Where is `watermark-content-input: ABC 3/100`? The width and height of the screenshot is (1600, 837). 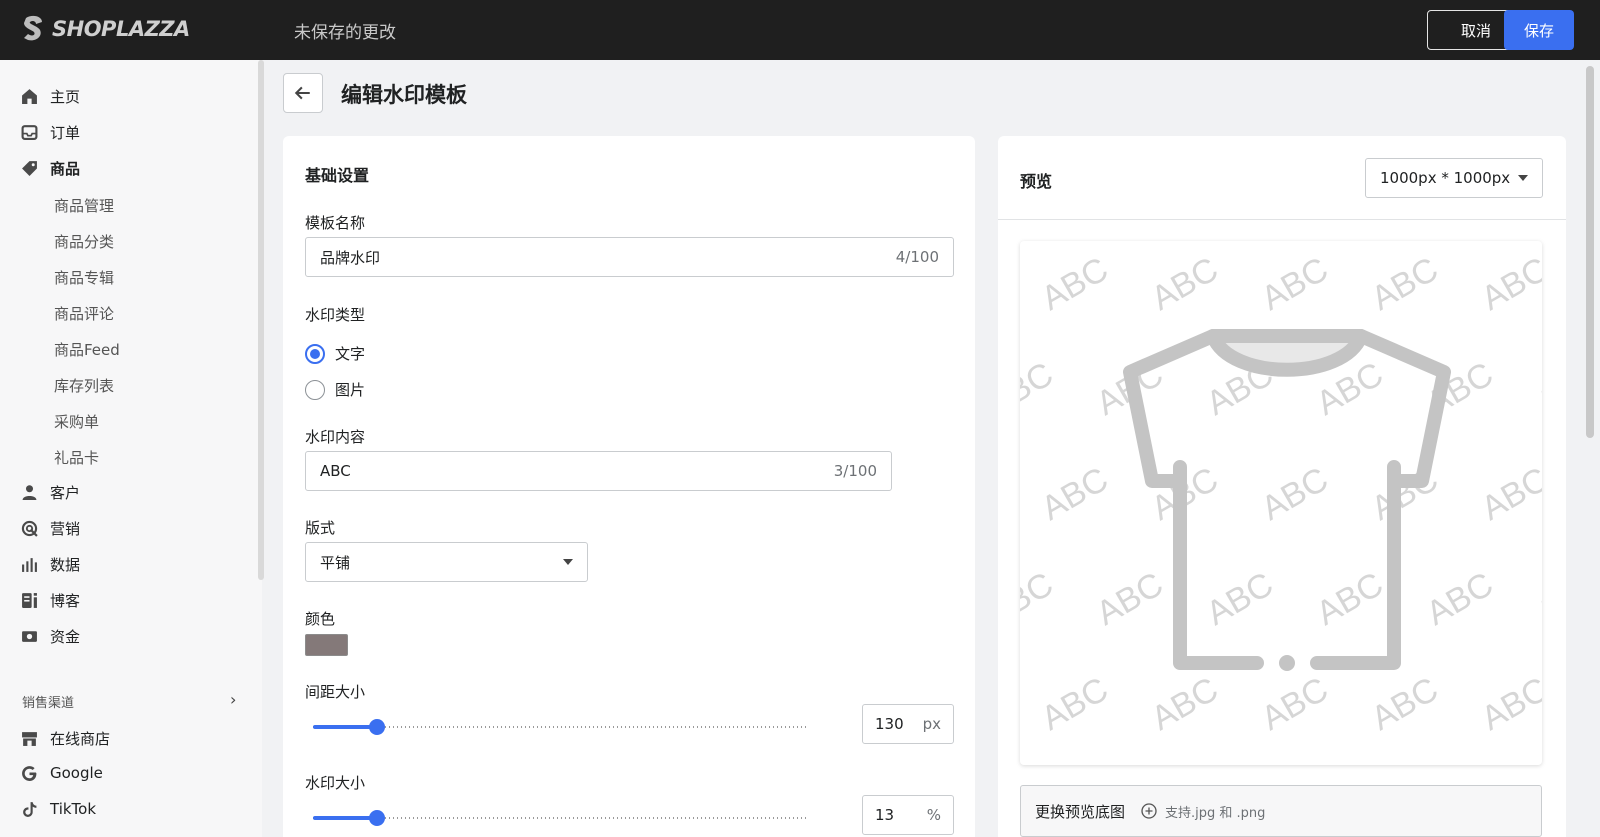
watermark-content-input: ABC 3/100 is located at coordinates (598, 471).